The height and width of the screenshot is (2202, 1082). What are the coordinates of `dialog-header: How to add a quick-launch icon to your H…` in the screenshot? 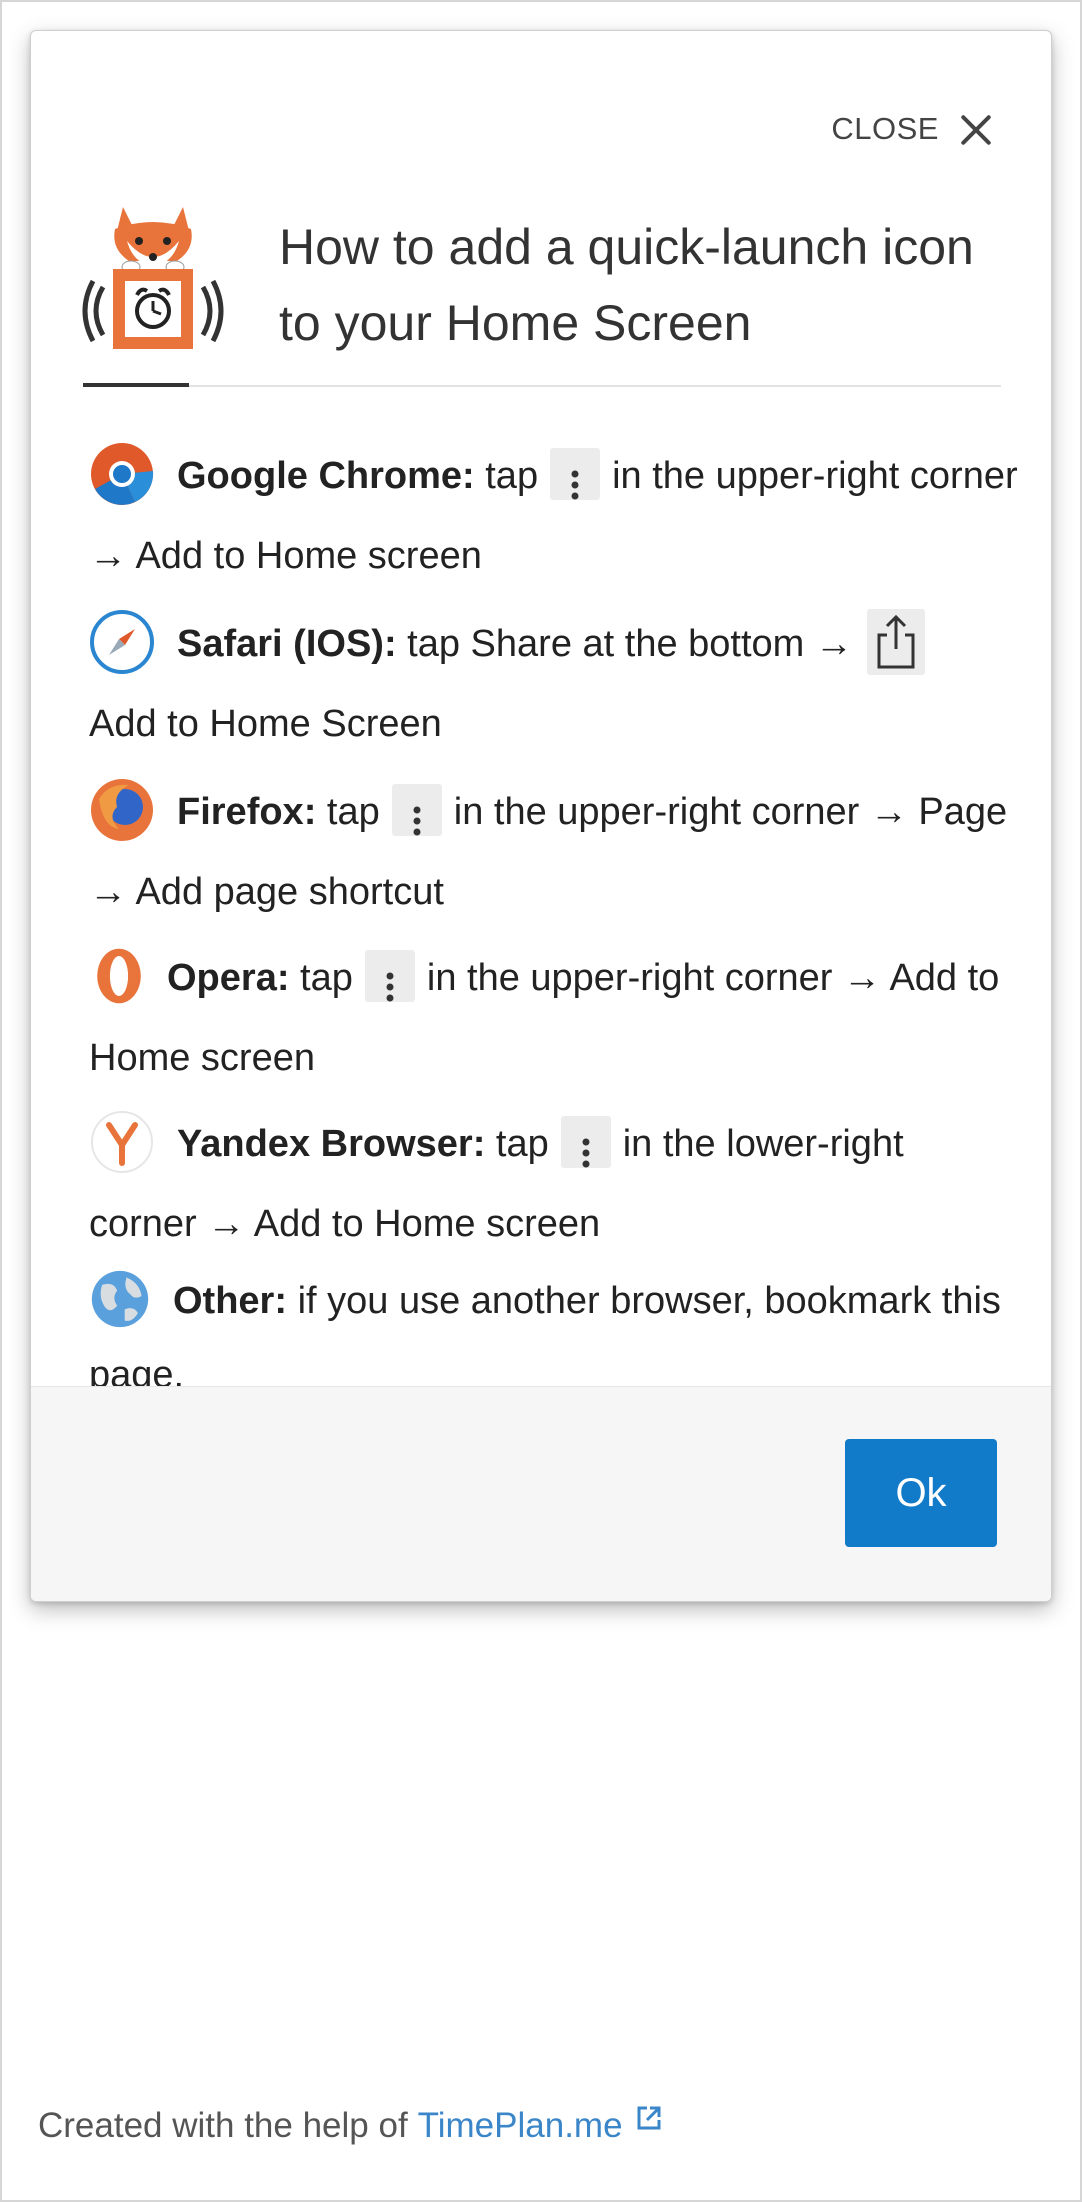 It's located at (541, 296).